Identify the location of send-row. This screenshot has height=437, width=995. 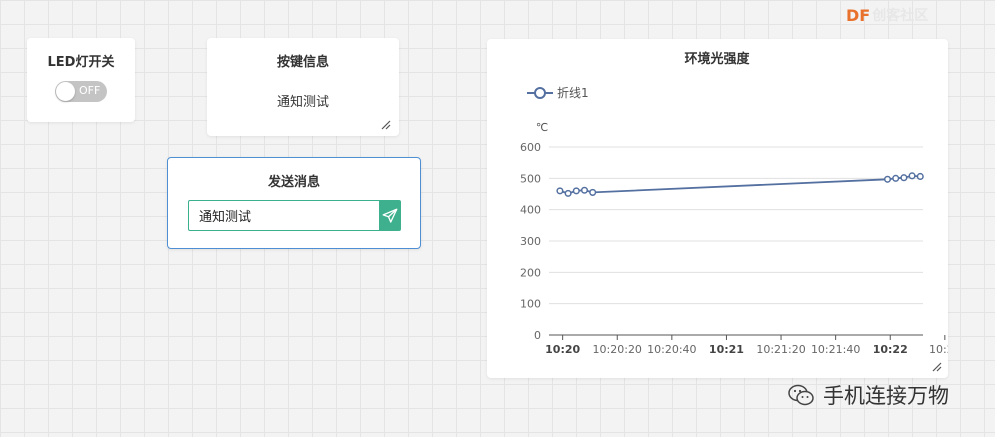
(294, 215).